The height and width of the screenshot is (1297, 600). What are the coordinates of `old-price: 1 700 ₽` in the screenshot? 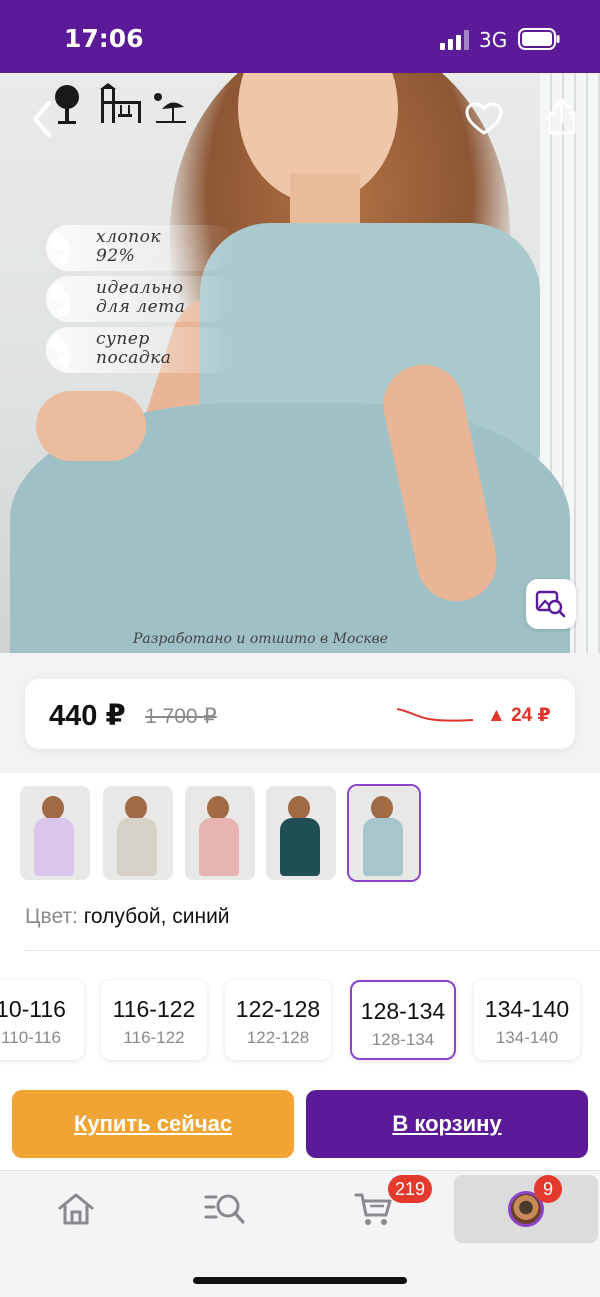 It's located at (181, 716).